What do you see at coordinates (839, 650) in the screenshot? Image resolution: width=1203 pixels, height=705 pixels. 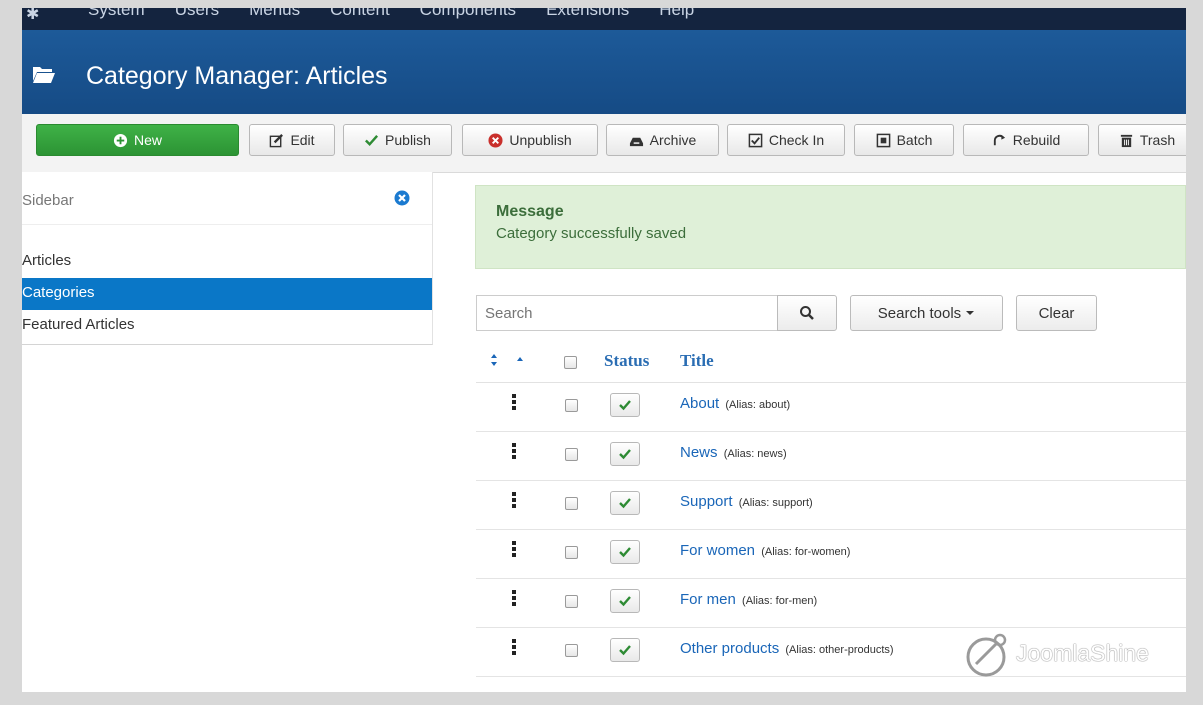 I see `category-alias: (Alias: other-products)` at bounding box center [839, 650].